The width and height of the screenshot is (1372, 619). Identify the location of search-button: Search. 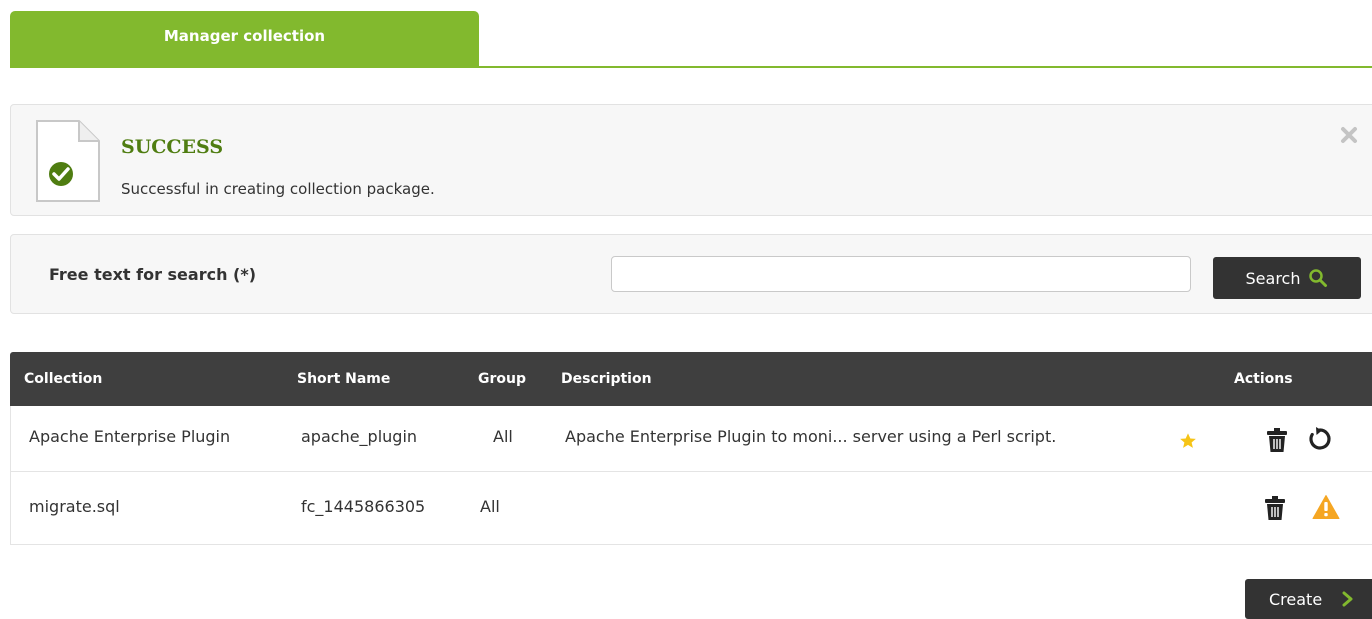
(1287, 278).